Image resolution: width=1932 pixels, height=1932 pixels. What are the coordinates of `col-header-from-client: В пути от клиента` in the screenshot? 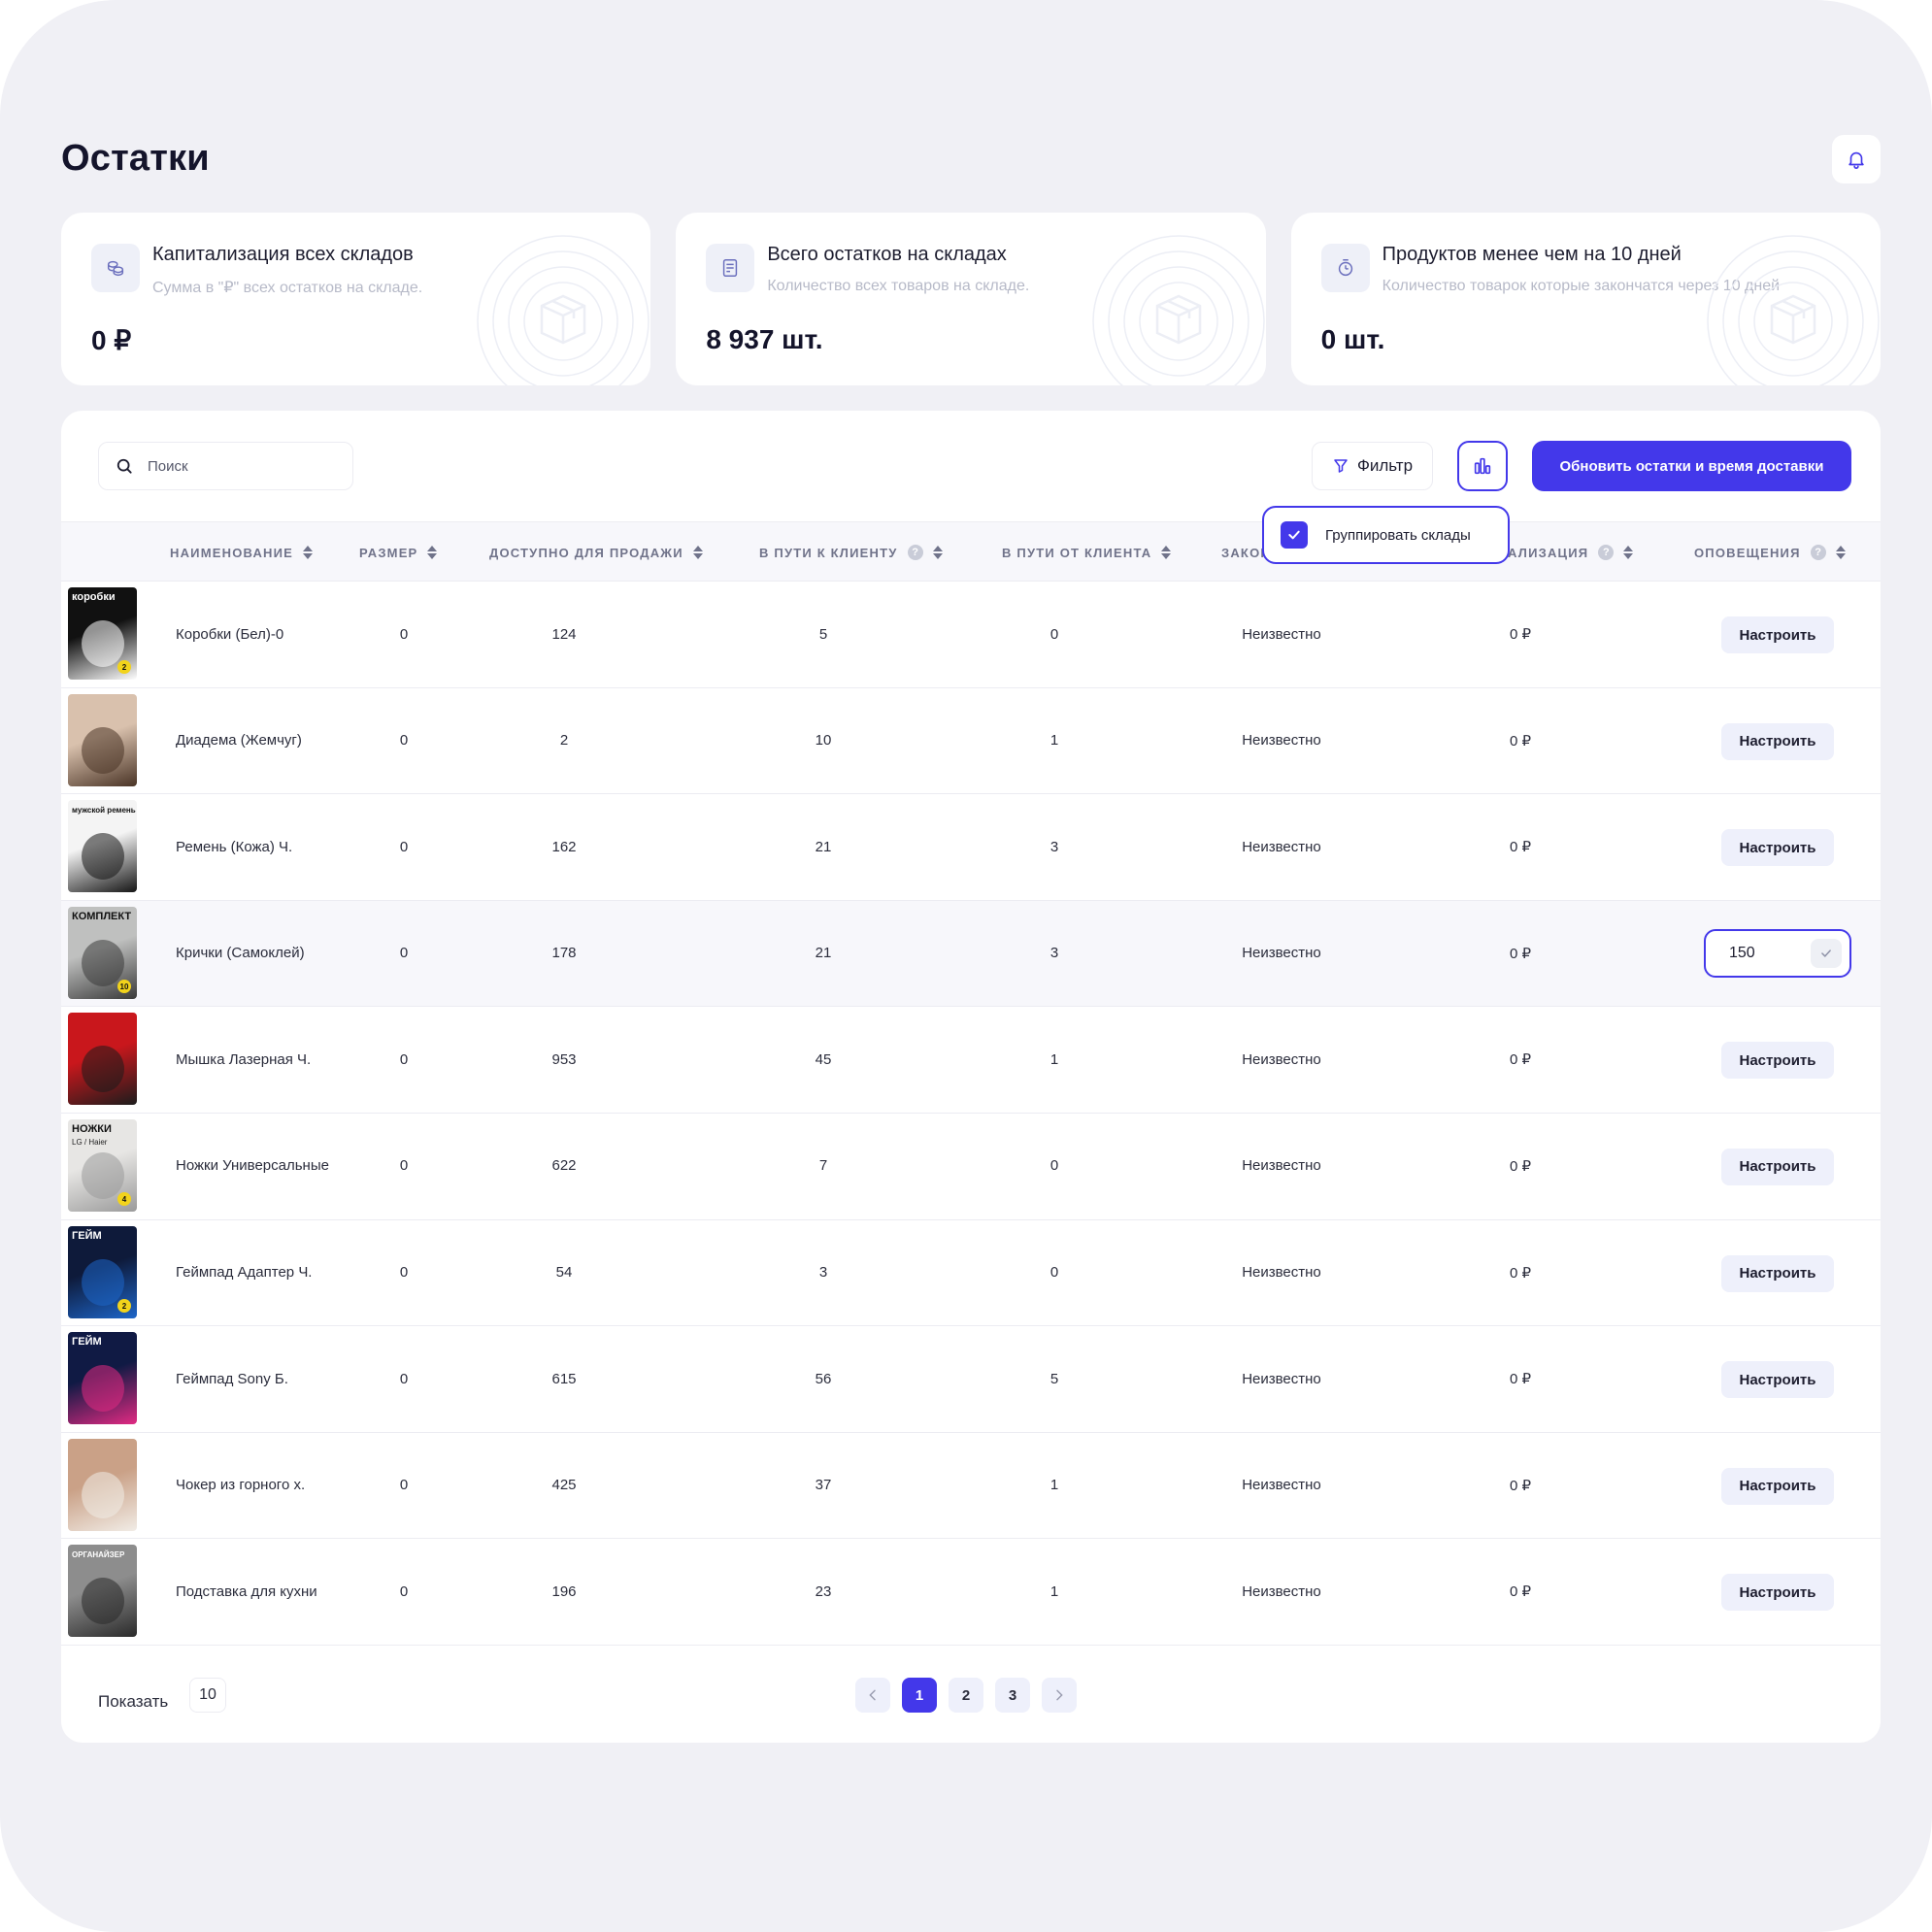 It's located at (1087, 552).